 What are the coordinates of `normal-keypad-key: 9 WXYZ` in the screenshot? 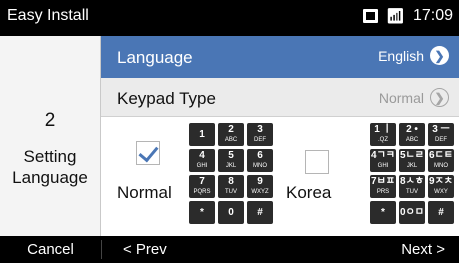 It's located at (260, 186).